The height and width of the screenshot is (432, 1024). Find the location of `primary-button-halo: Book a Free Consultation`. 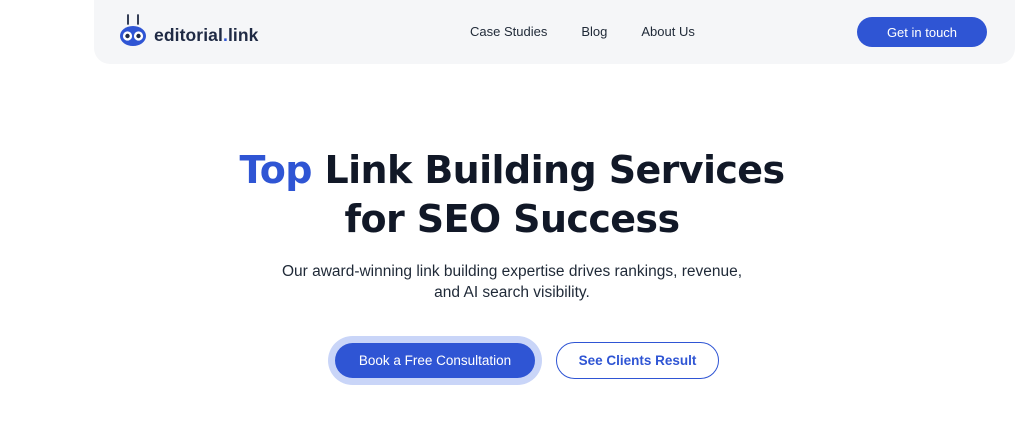

primary-button-halo: Book a Free Consultation is located at coordinates (435, 360).